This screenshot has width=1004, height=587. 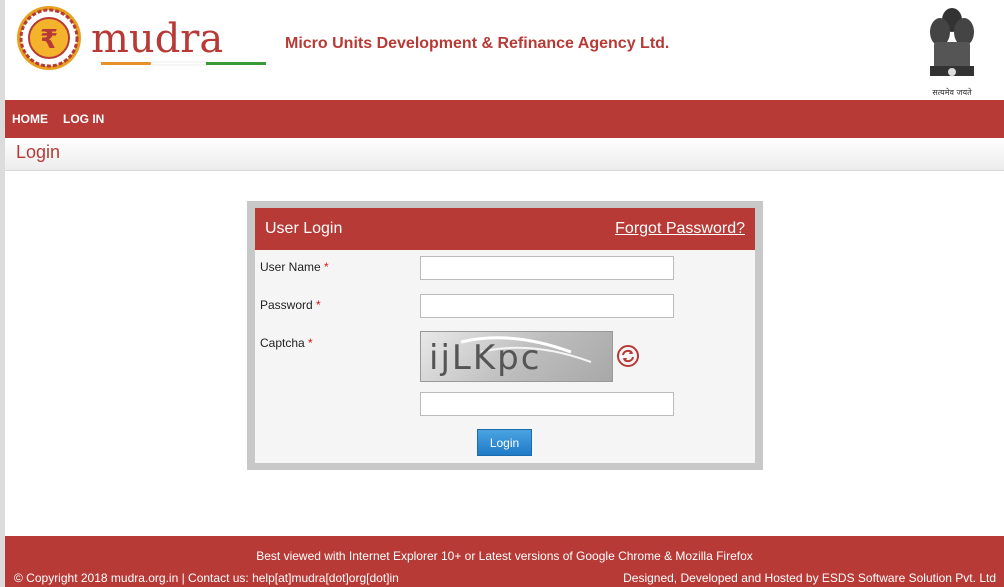 I want to click on captcha-label-text: Captcha, so click(x=282, y=343).